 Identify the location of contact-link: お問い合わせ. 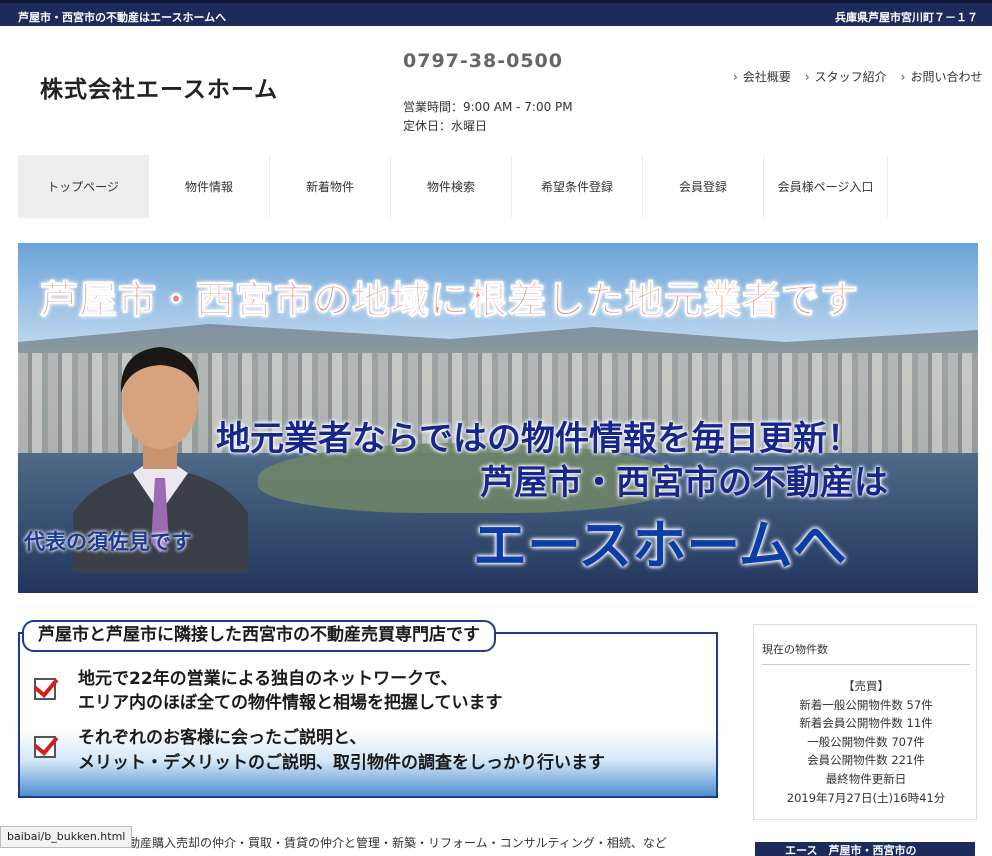
(942, 77).